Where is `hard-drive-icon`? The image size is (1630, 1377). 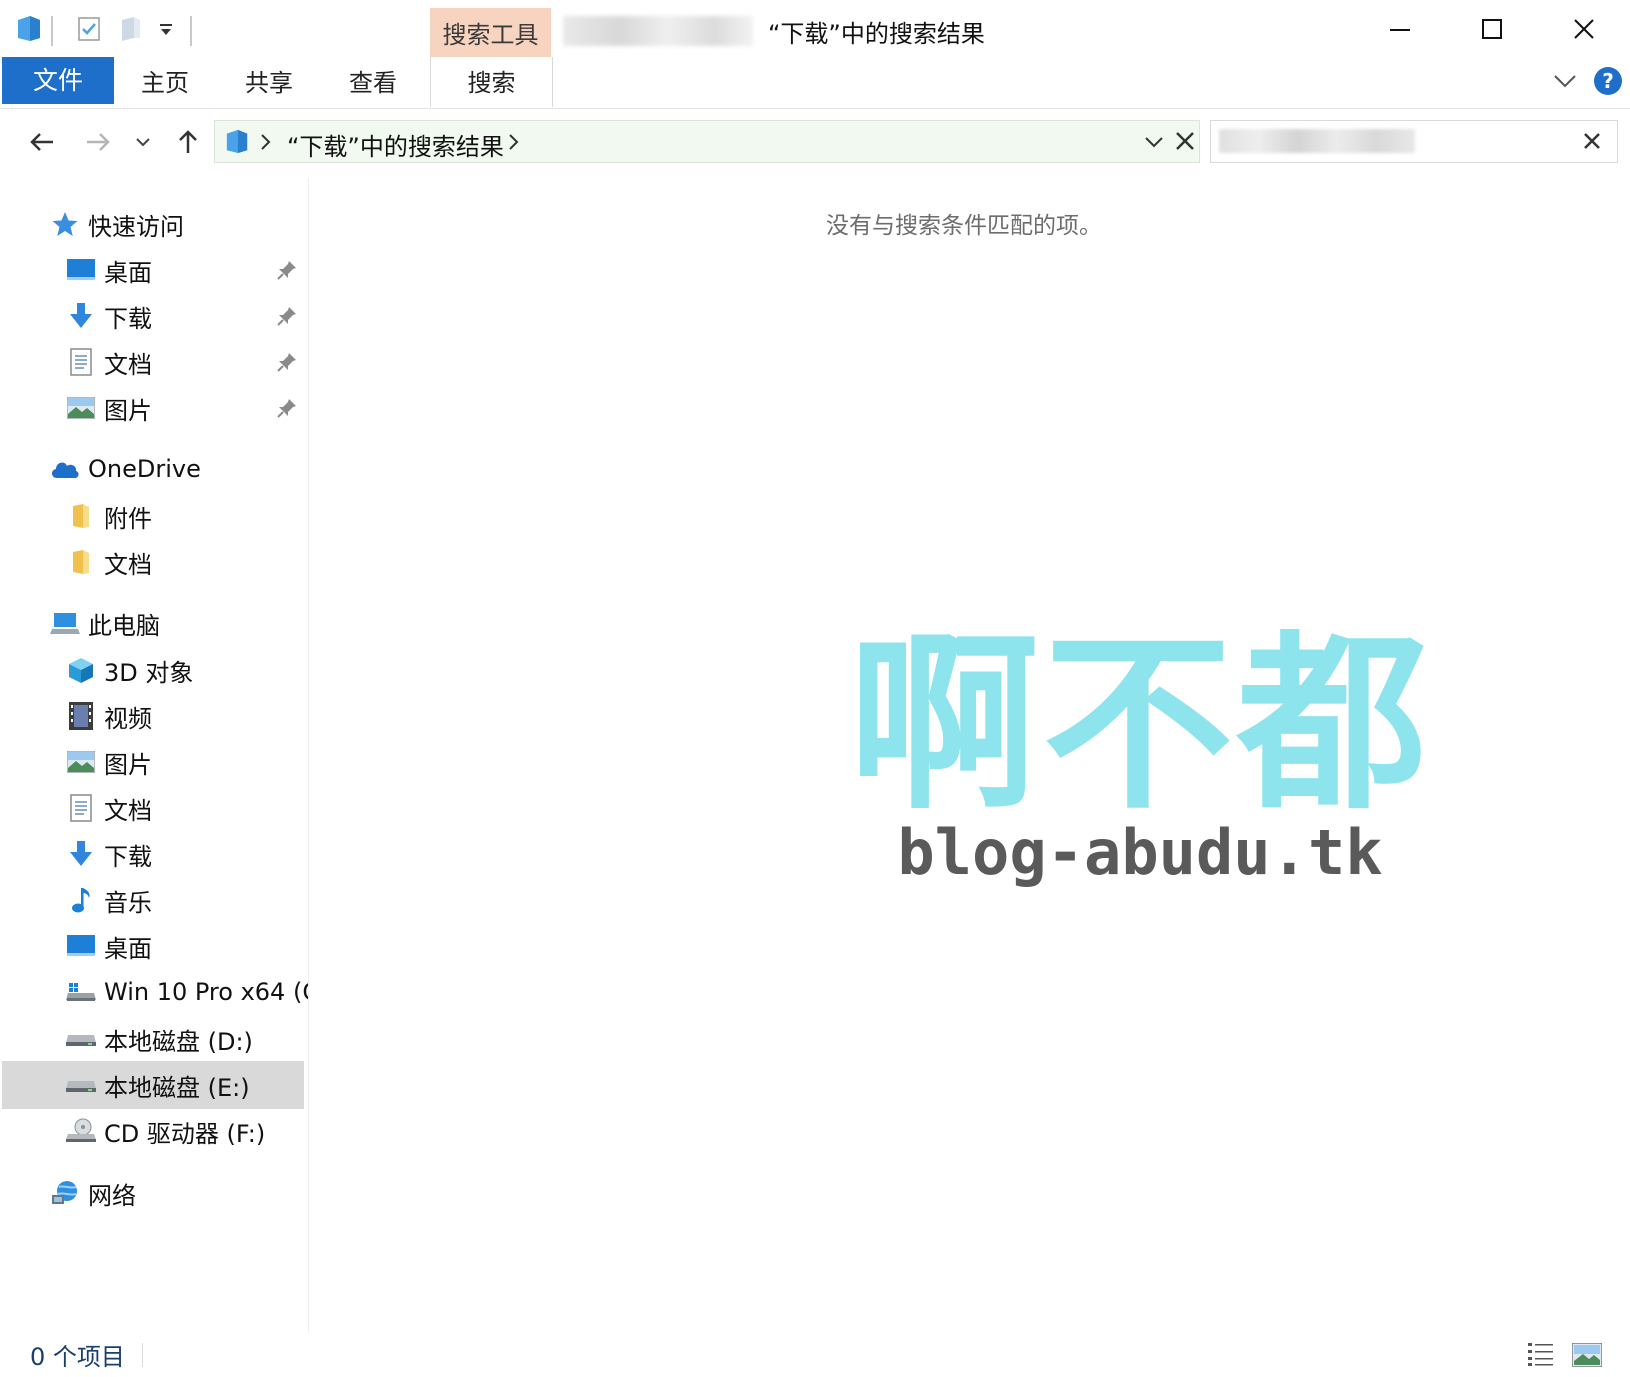 hard-drive-icon is located at coordinates (81, 1085).